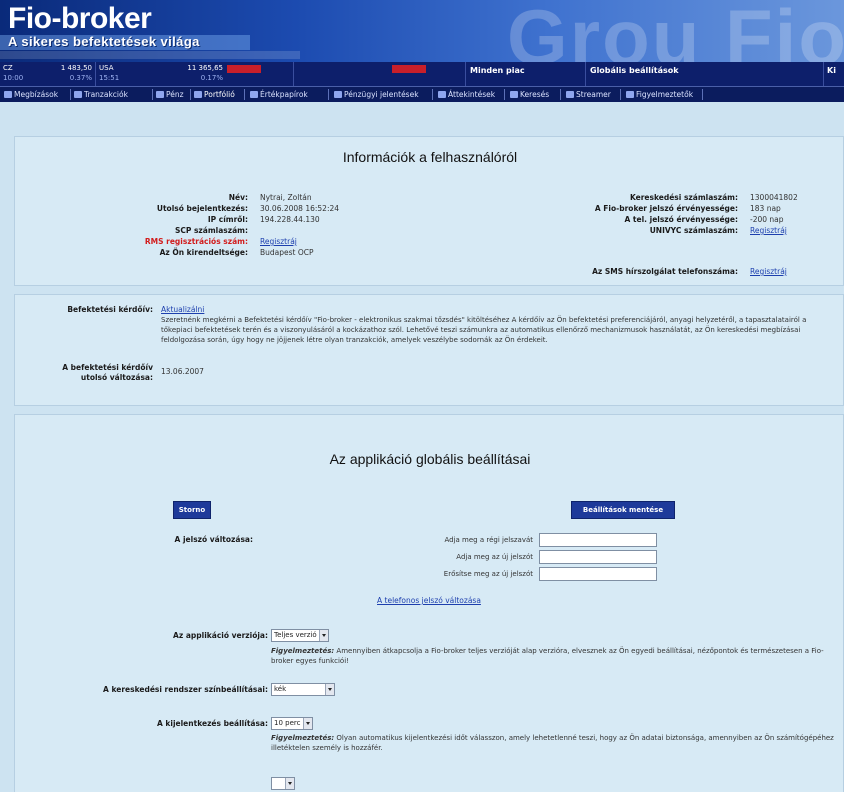 This screenshot has height=792, width=844. I want to click on ticker-cz: CZ 10:00 1 483,50 0.37%, so click(48, 74).